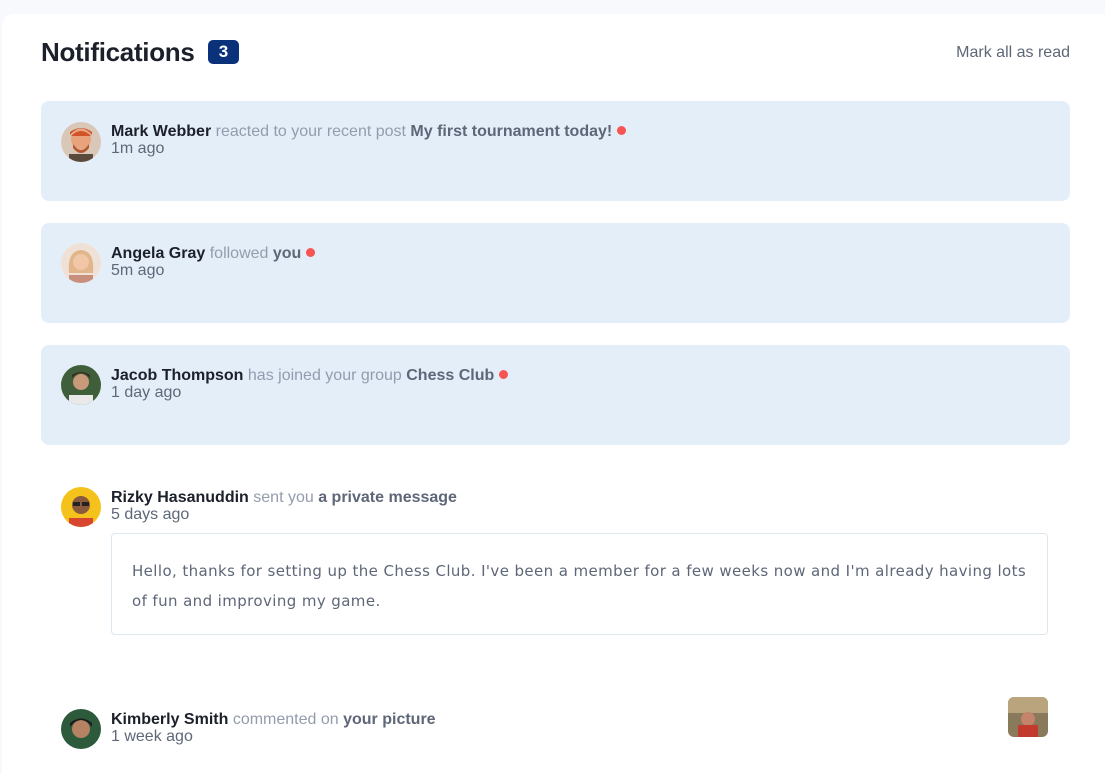 This screenshot has width=1105, height=774. What do you see at coordinates (285, 719) in the screenshot?
I see `notification-action: commented on` at bounding box center [285, 719].